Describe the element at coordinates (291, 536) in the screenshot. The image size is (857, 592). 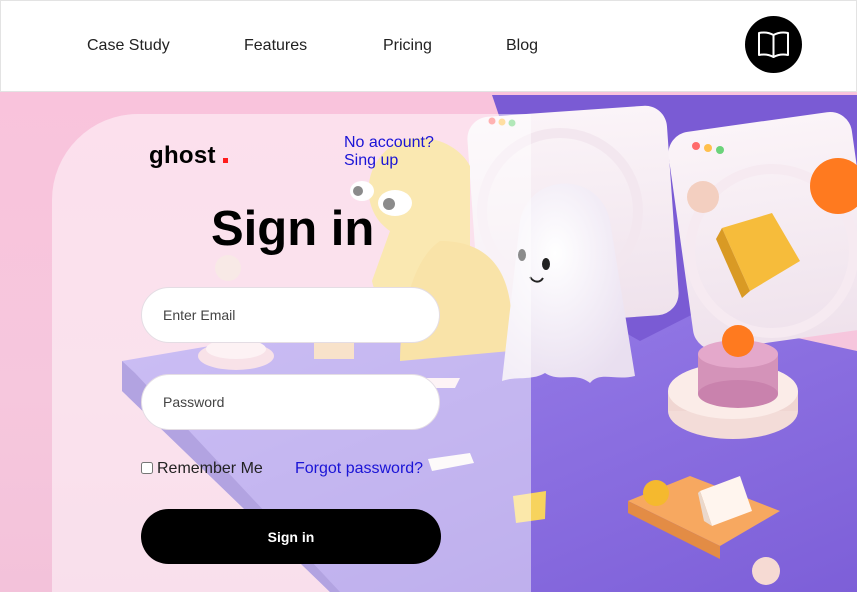
I see `signin-button: Sign in` at that location.